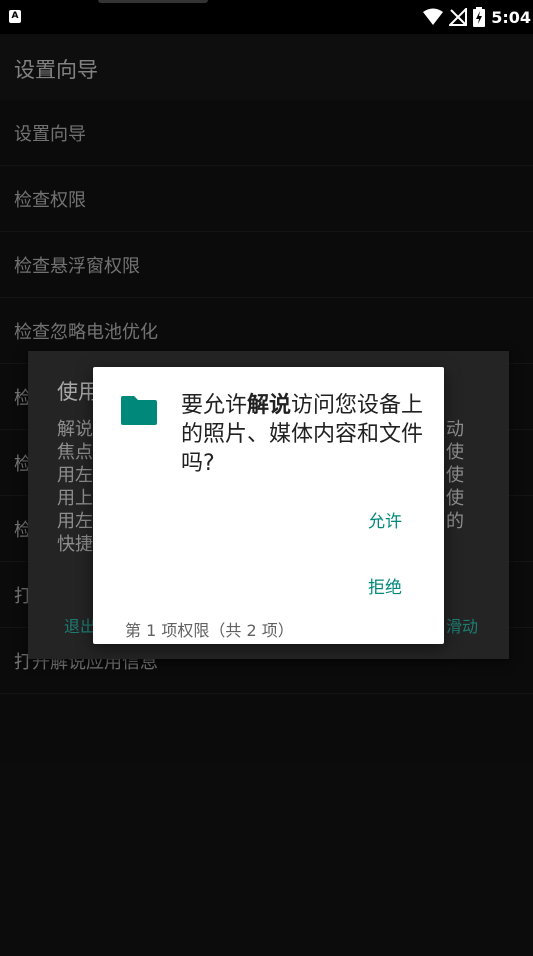 Image resolution: width=533 pixels, height=956 pixels. Describe the element at coordinates (214, 405) in the screenshot. I see `message-prefix: 要允许` at that location.